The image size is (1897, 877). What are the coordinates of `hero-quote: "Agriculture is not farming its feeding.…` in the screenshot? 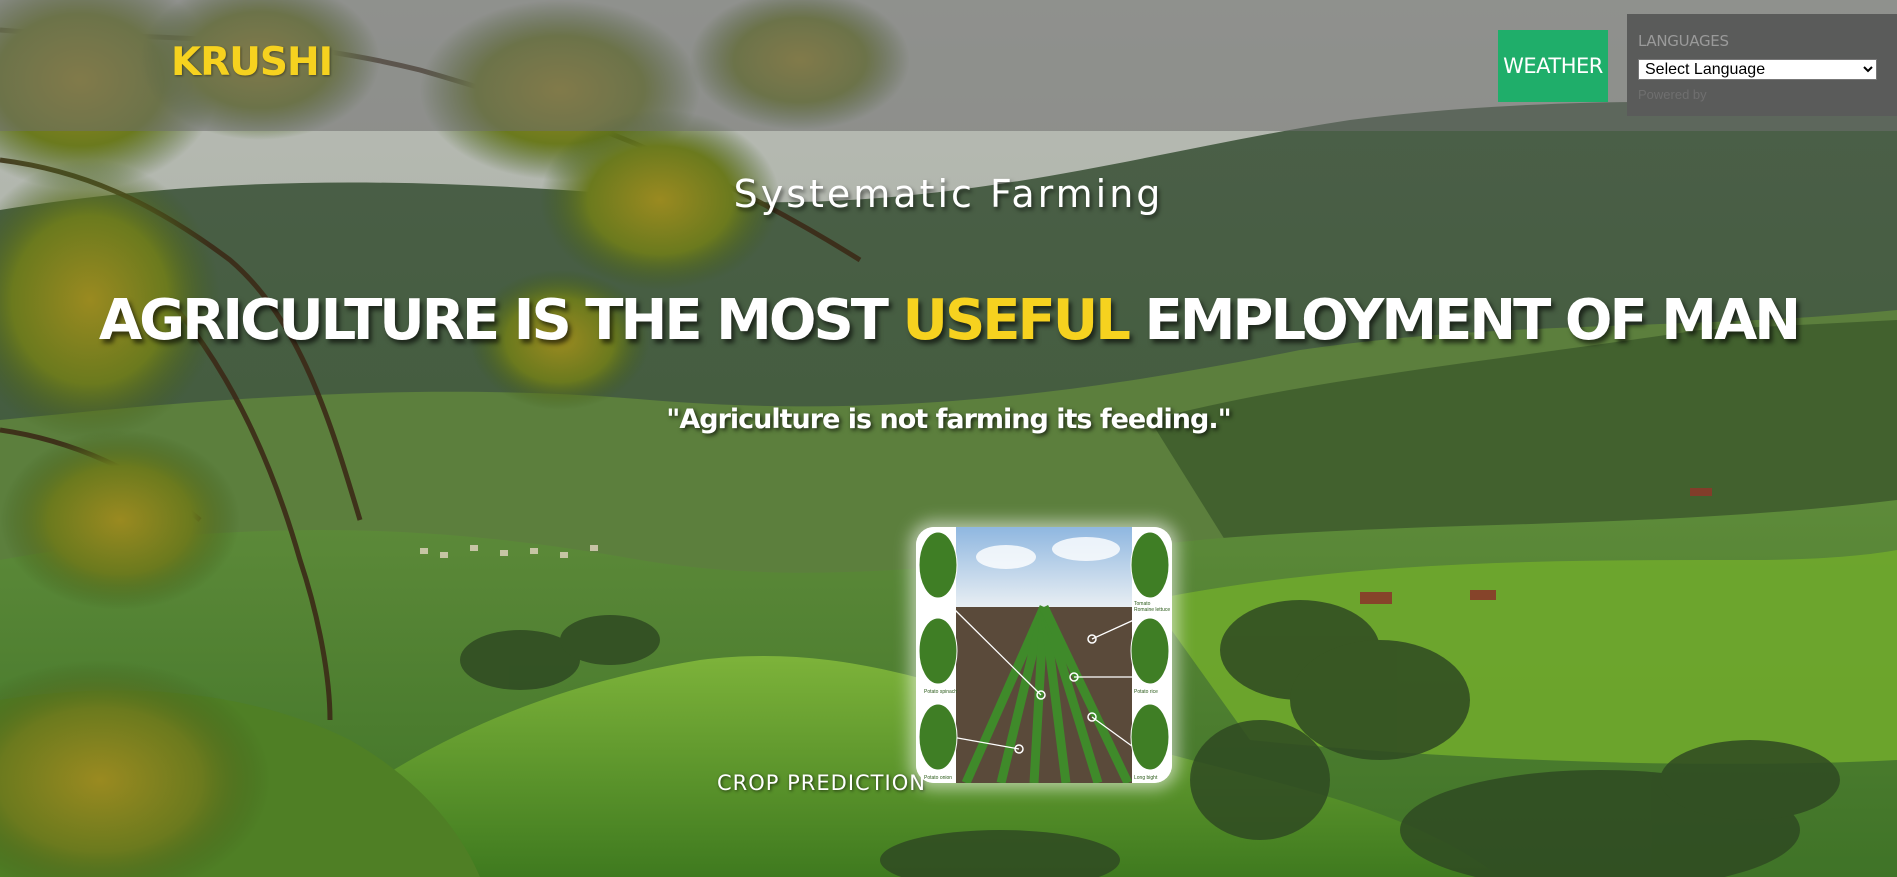 It's located at (948, 419).